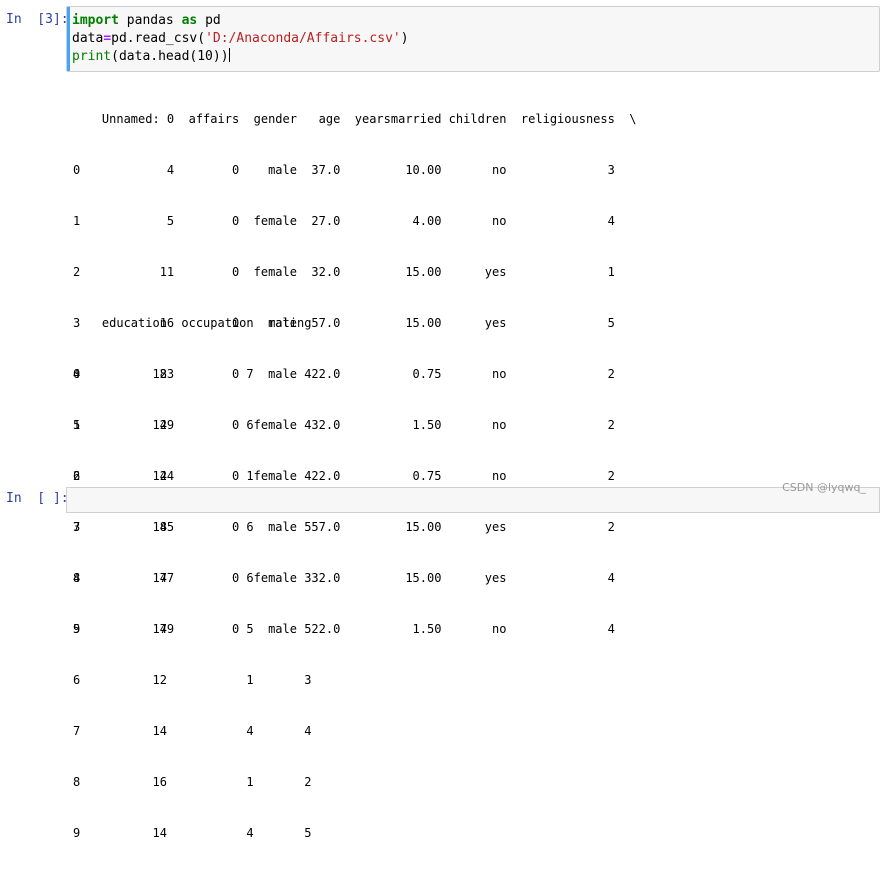 The image size is (880, 876). I want to click on var-name: data, so click(88, 38).